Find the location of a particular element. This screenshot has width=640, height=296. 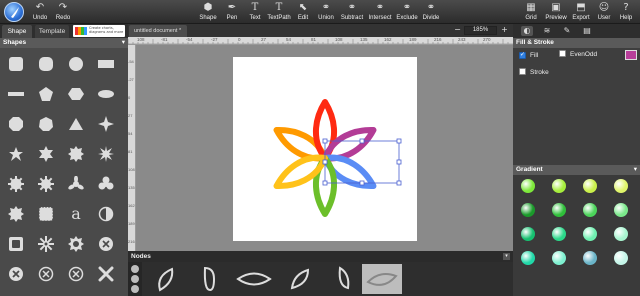

ellipse-shape is located at coordinates (106, 94).